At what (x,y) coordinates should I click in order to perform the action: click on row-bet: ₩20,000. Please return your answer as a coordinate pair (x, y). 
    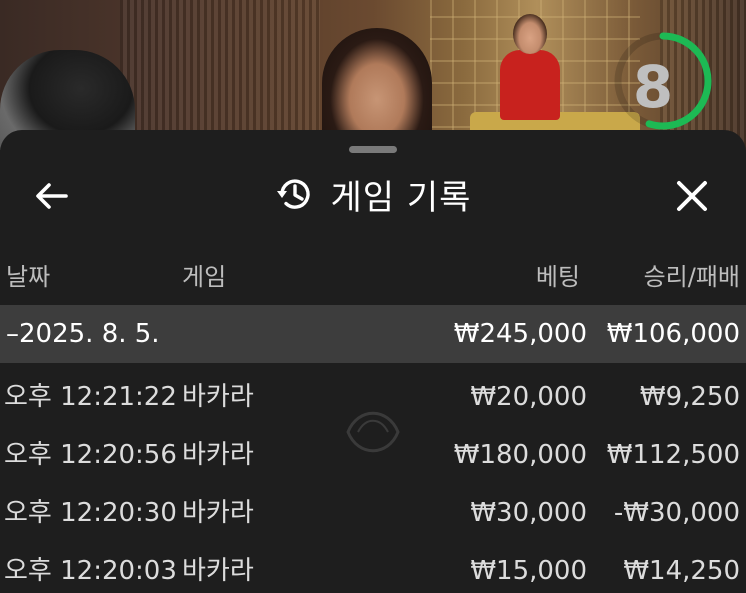
    Looking at the image, I should click on (528, 397).